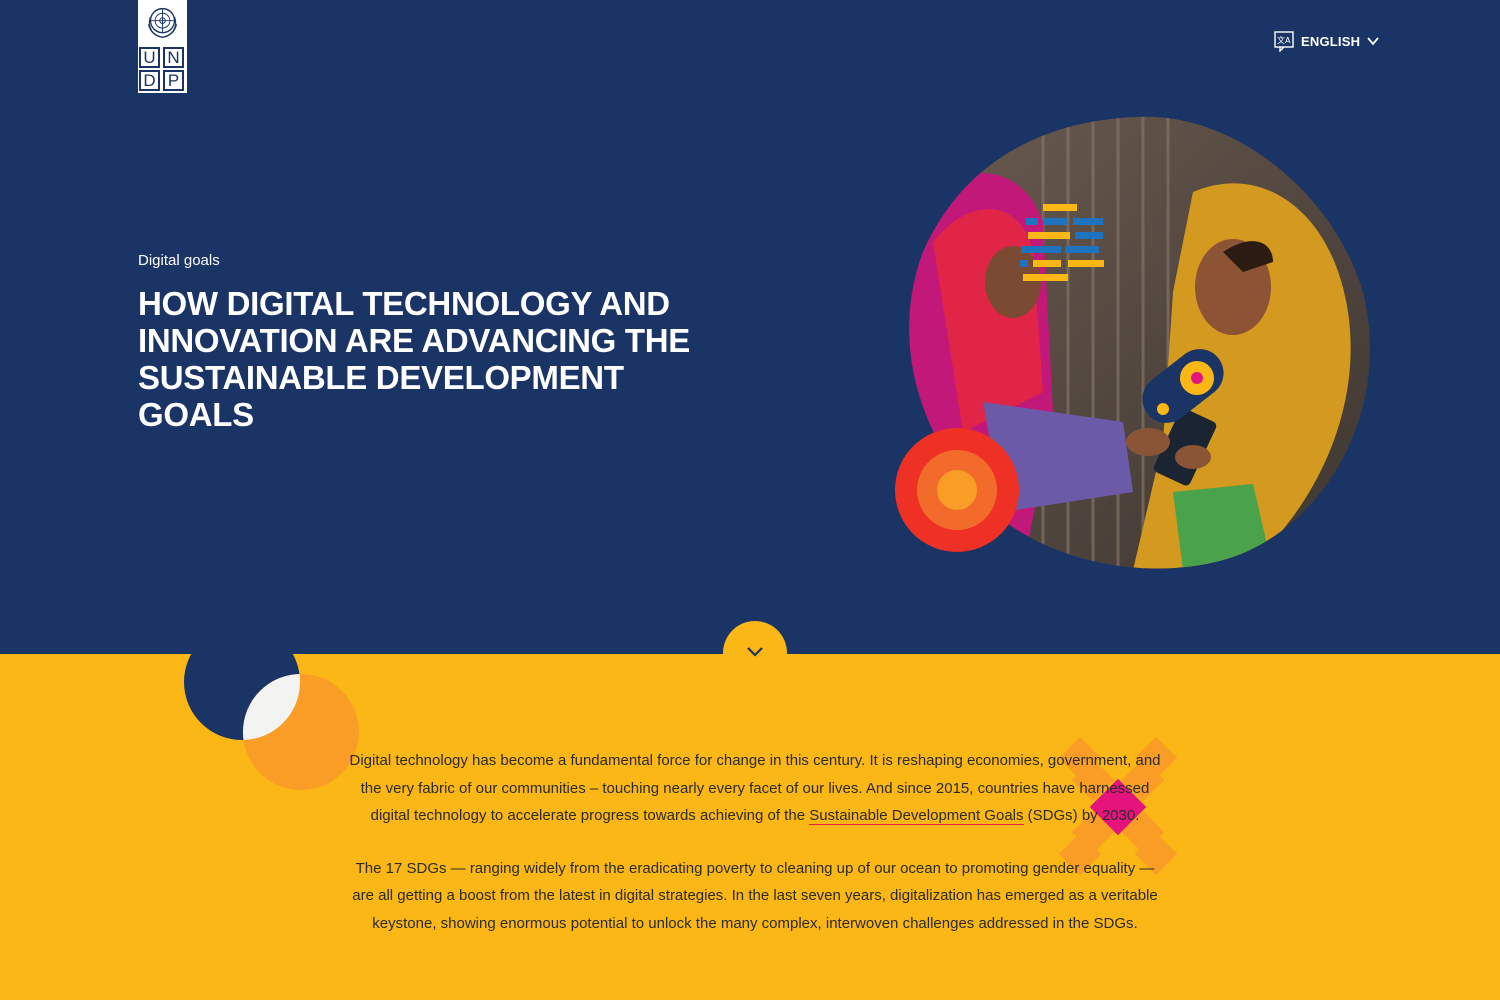  What do you see at coordinates (179, 260) in the screenshot?
I see `eyebrow-label: Digital goals` at bounding box center [179, 260].